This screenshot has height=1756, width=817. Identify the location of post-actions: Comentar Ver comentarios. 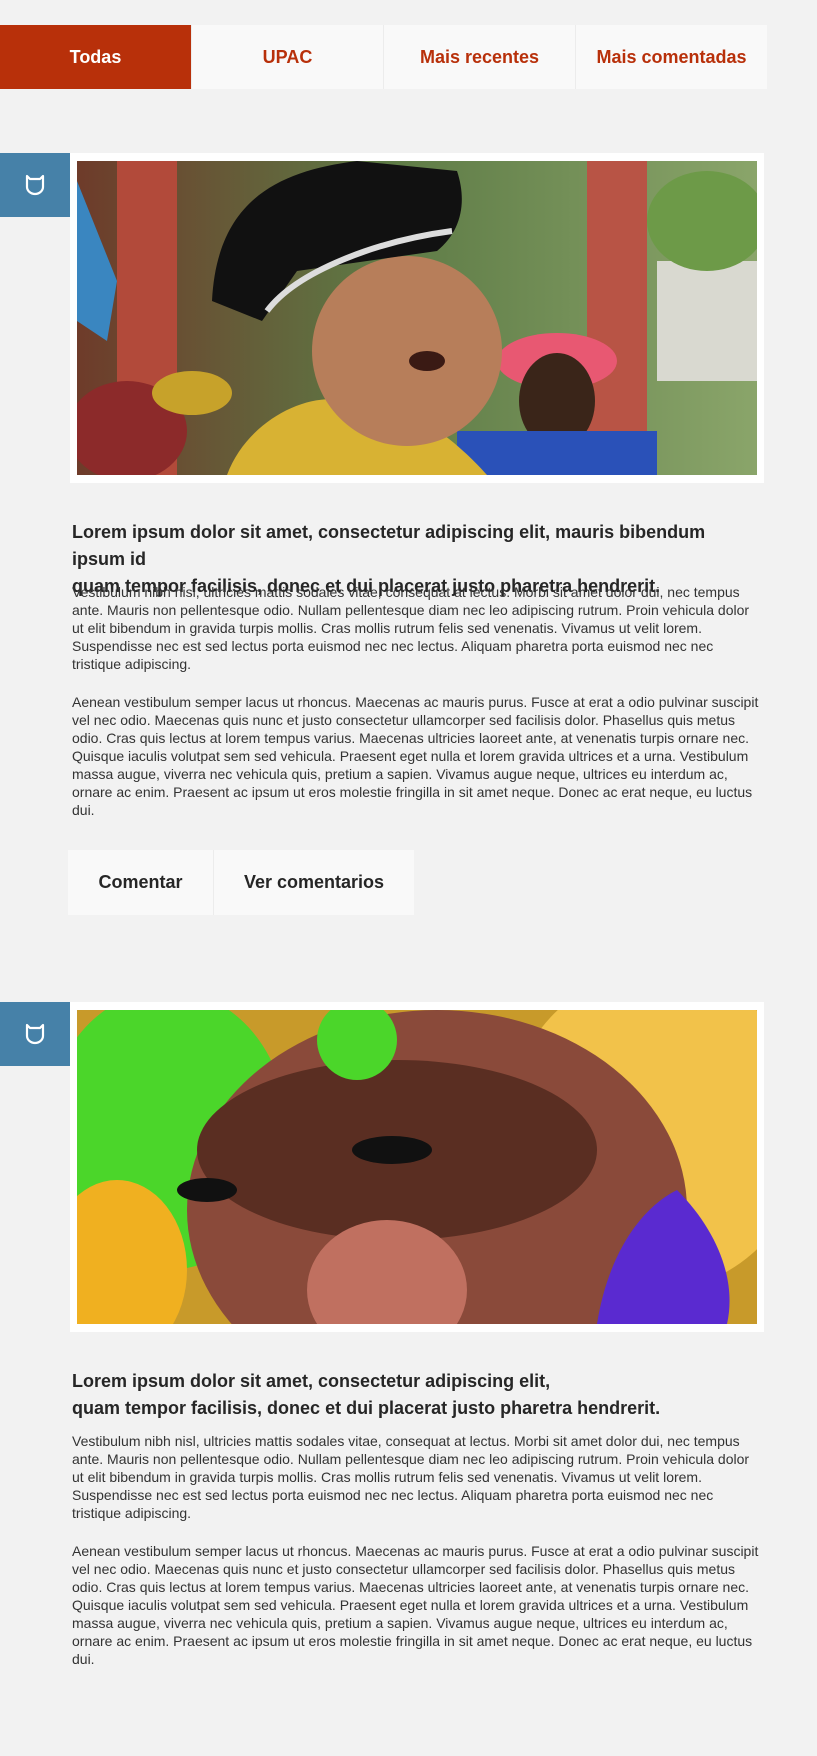
(241, 882).